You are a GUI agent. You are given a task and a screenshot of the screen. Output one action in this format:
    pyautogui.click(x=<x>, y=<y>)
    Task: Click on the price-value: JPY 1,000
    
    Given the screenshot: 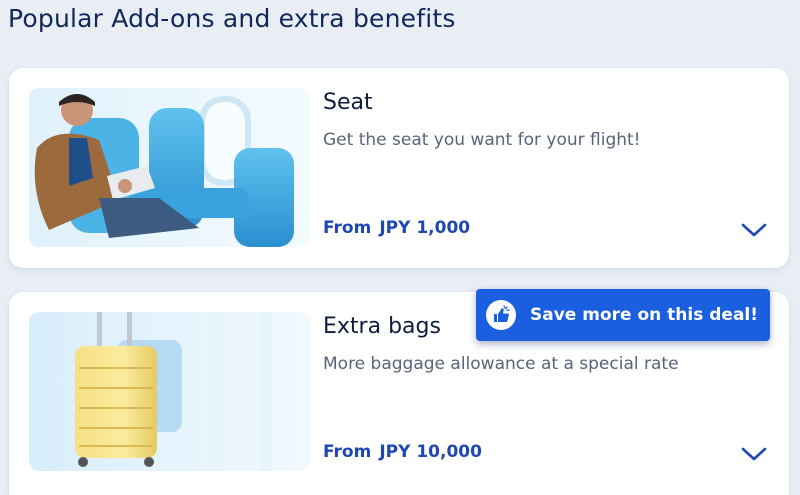 What is the action you would take?
    pyautogui.click(x=425, y=228)
    